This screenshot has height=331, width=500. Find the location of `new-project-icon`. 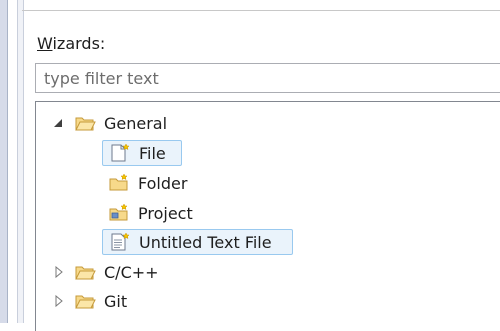

new-project-icon is located at coordinates (118, 212).